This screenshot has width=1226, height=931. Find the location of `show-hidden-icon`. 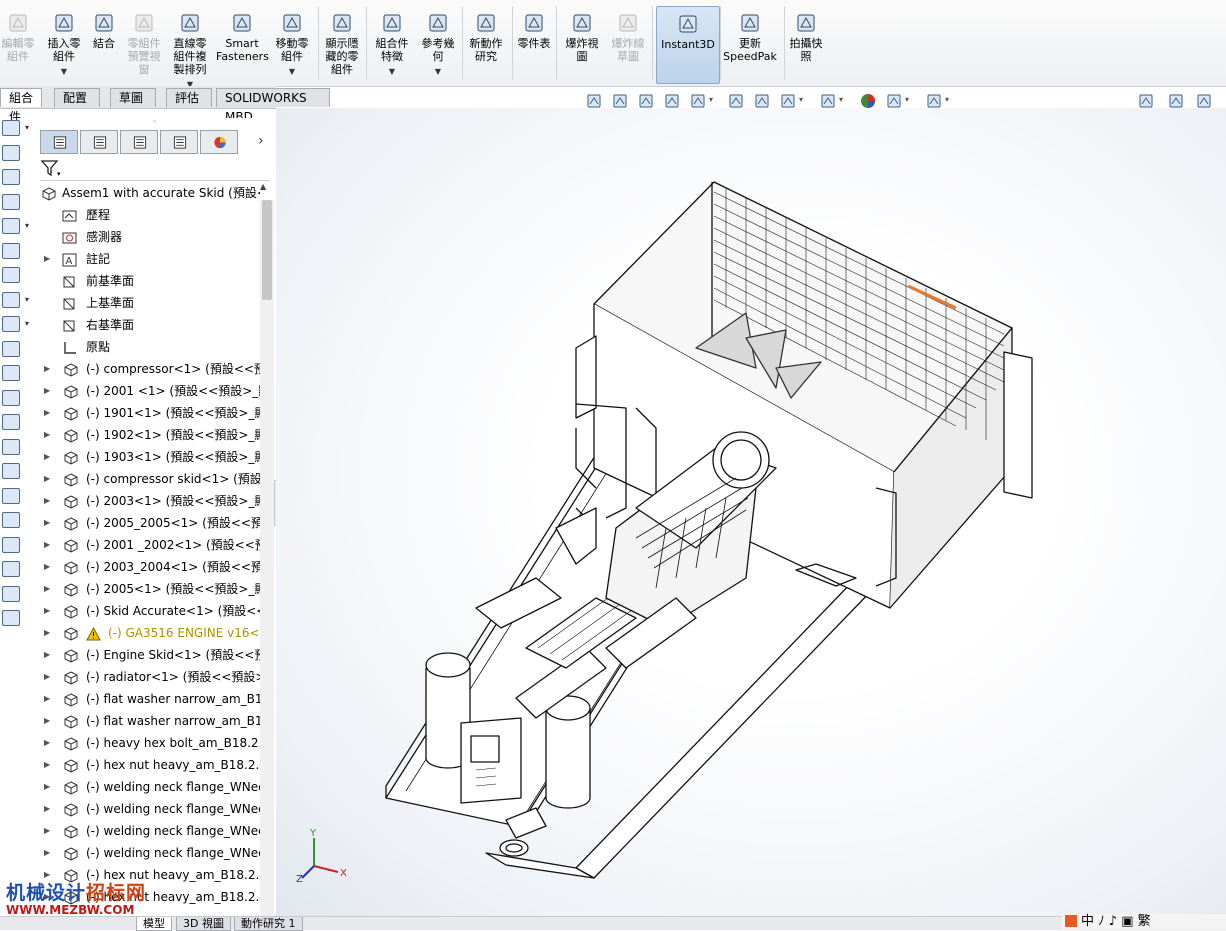

show-hidden-icon is located at coordinates (11, 250).